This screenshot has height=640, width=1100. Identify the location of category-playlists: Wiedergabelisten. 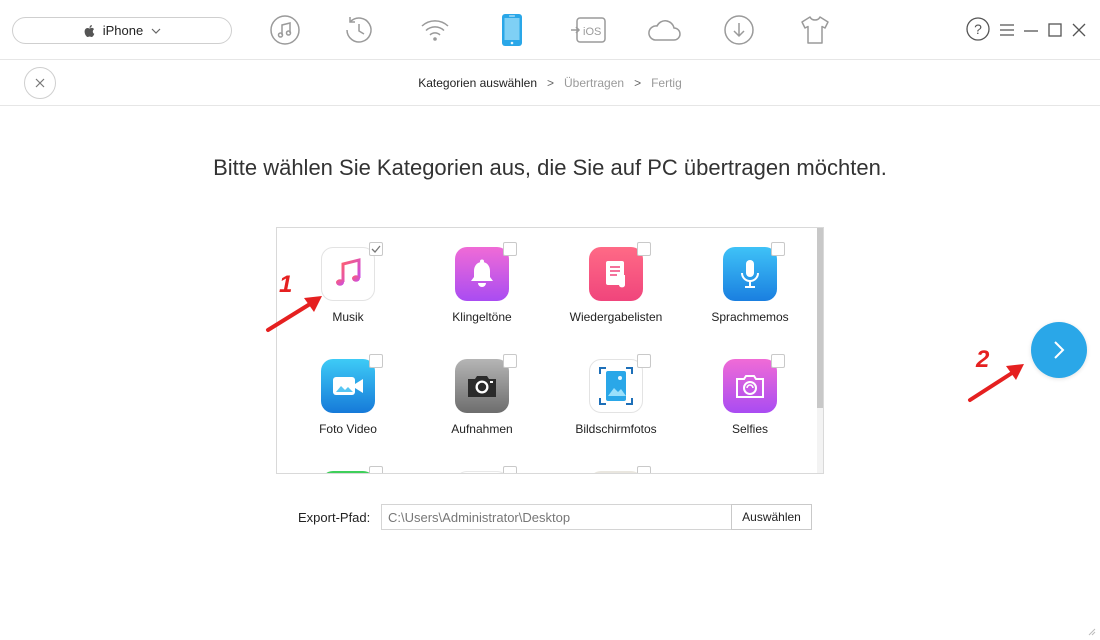
(612, 278).